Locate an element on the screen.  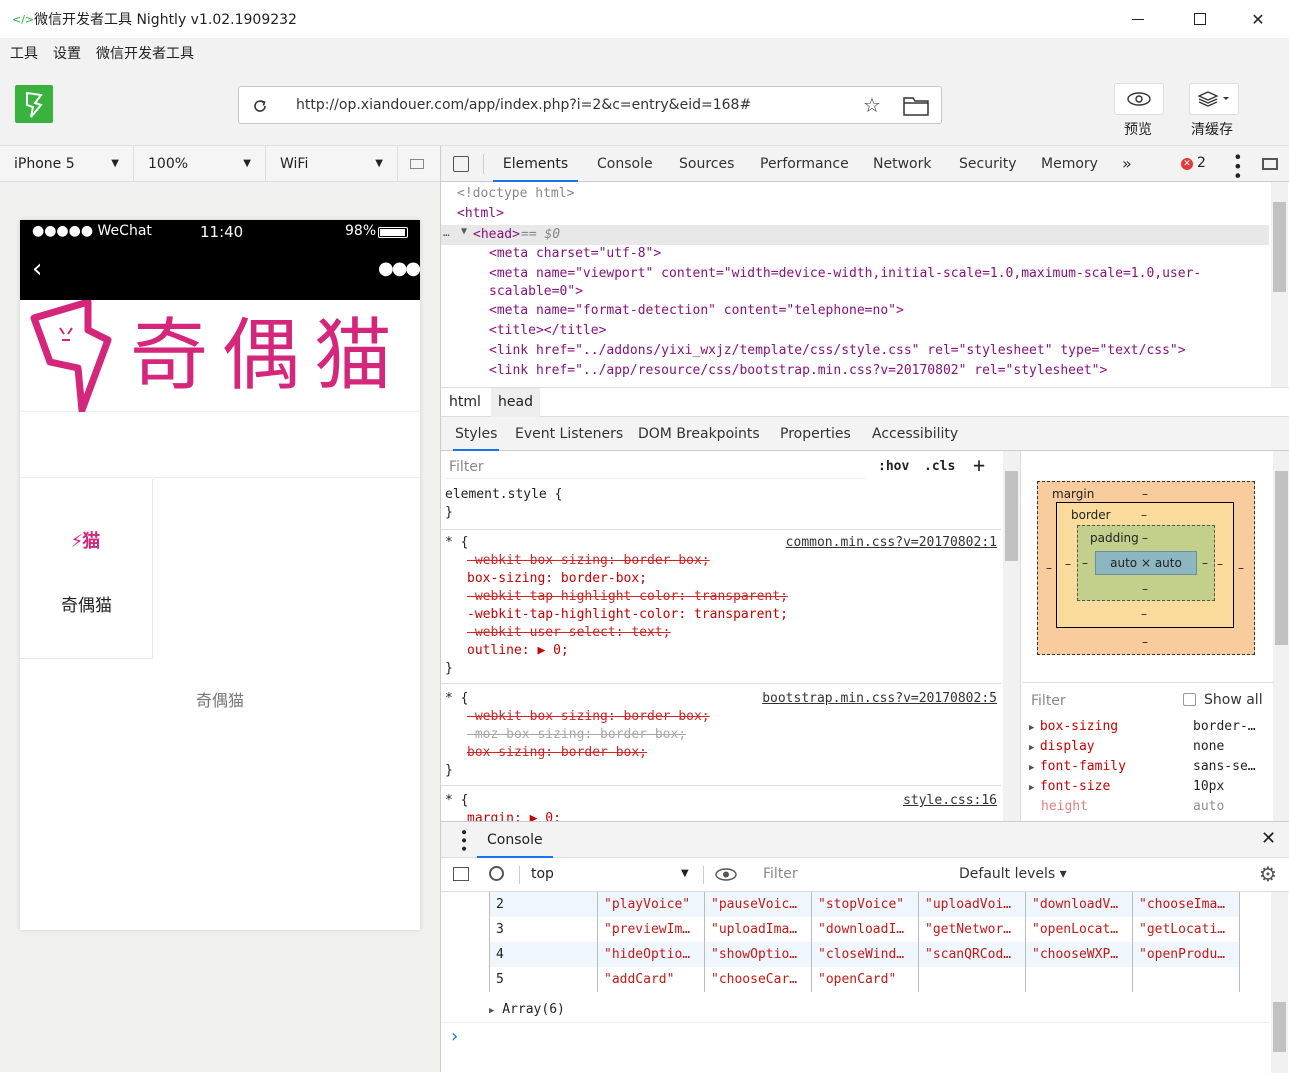
tab-security: Security is located at coordinates (988, 164).